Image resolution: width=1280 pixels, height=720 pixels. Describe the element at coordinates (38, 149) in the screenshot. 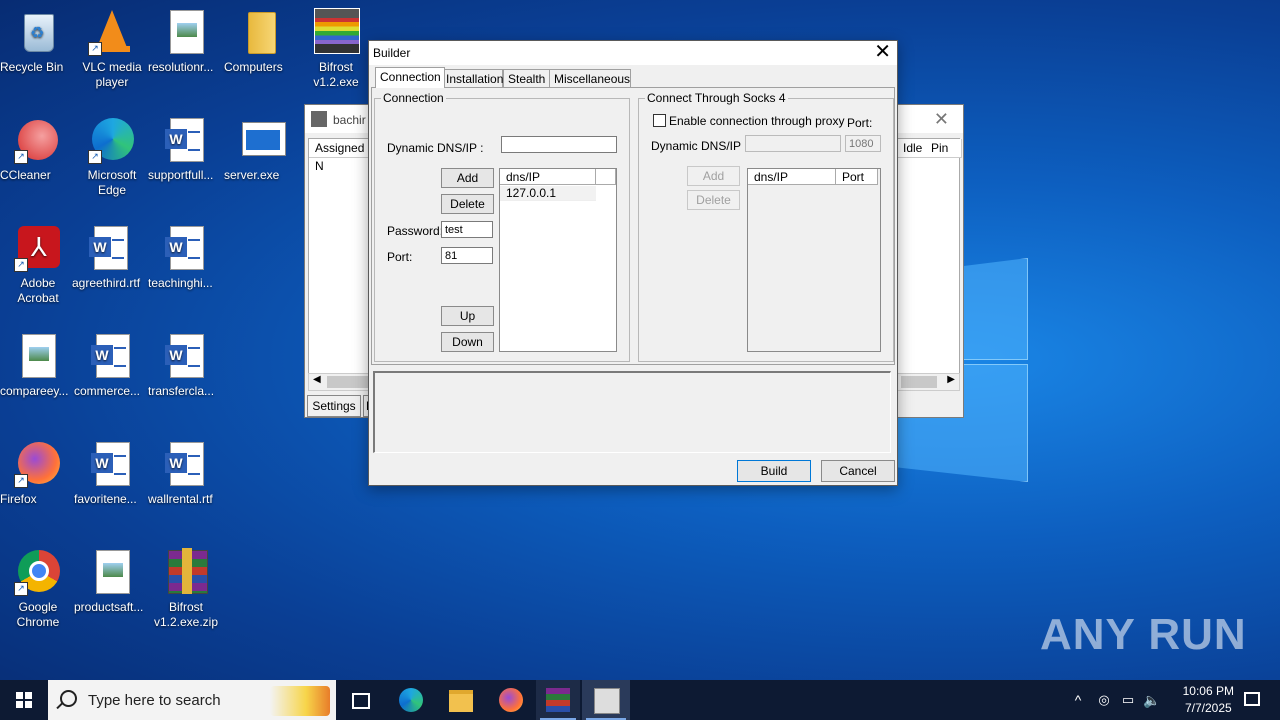

I see `desktop-icon-ccleaner: ↗ CCleaner` at that location.